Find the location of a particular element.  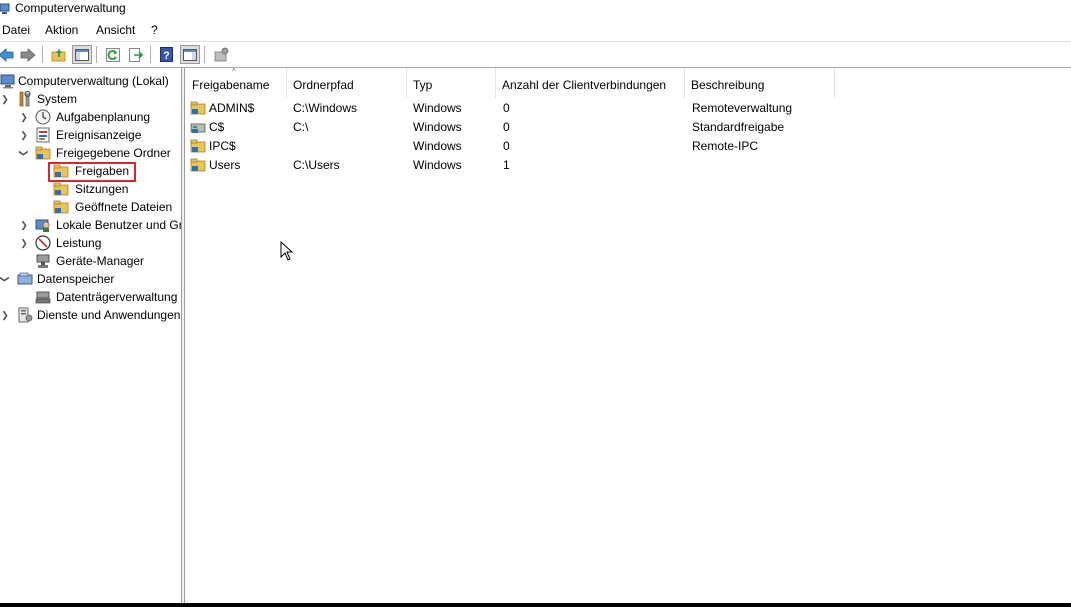

show-hide-action-pane-icon is located at coordinates (190, 54).